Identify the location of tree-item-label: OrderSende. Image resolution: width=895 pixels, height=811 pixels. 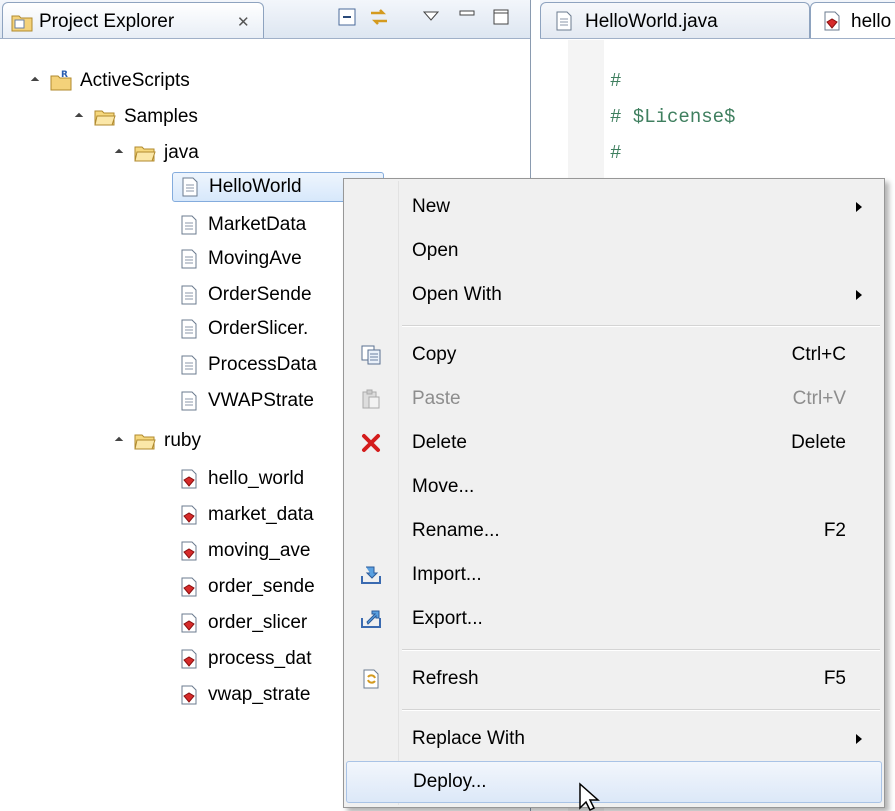
(260, 294).